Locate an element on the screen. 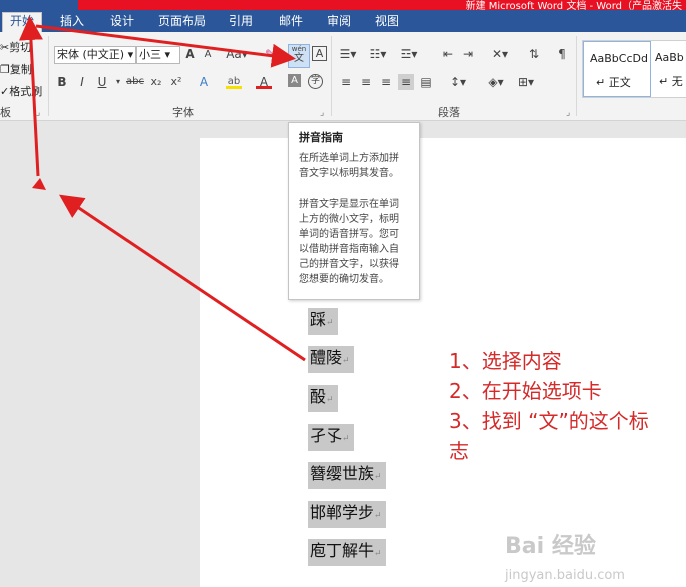  baidu-watermark: Bai 经验 jingyan.baidu.com is located at coordinates (565, 558).